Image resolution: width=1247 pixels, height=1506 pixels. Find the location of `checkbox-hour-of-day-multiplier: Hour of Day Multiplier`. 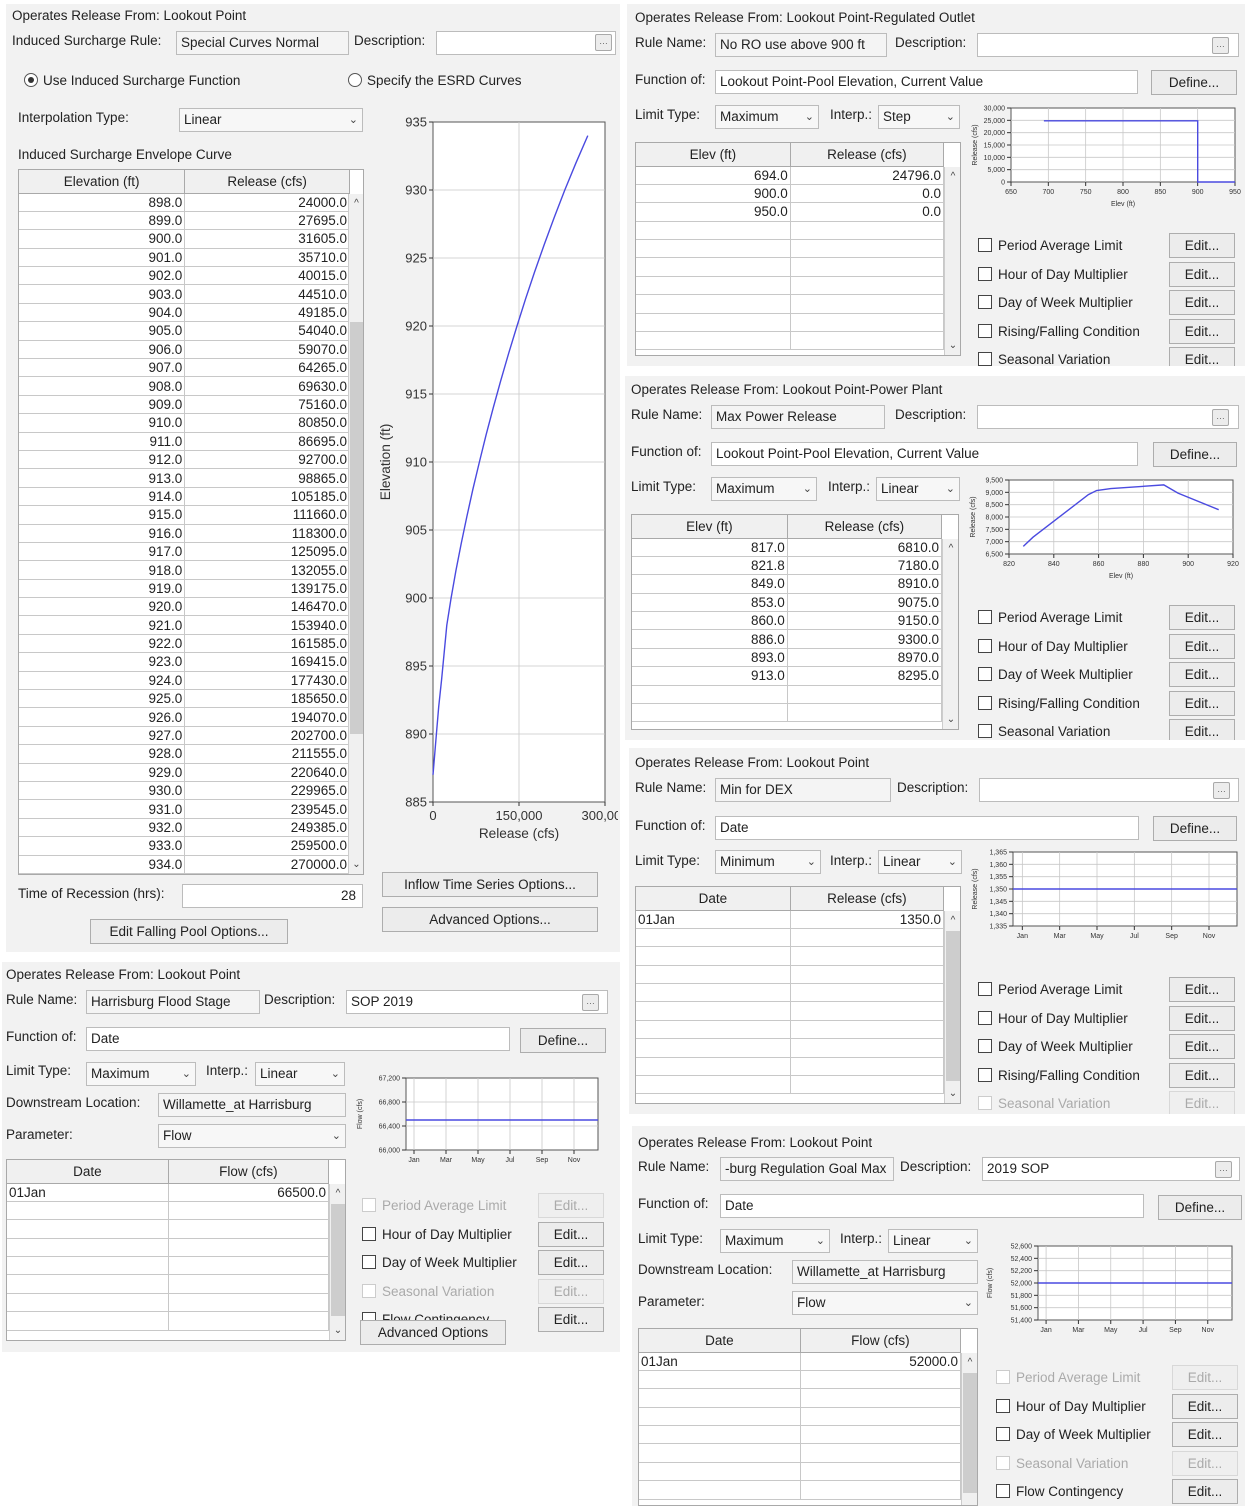

checkbox-hour-of-day-multiplier: Hour of Day Multiplier is located at coordinates (1053, 1018).